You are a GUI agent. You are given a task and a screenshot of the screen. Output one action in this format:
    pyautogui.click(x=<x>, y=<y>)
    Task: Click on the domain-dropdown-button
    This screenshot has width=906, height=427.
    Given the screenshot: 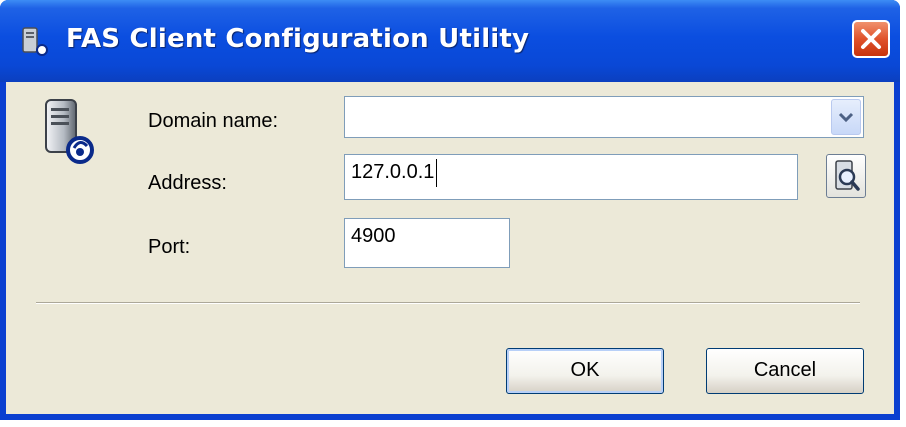 What is the action you would take?
    pyautogui.click(x=846, y=117)
    